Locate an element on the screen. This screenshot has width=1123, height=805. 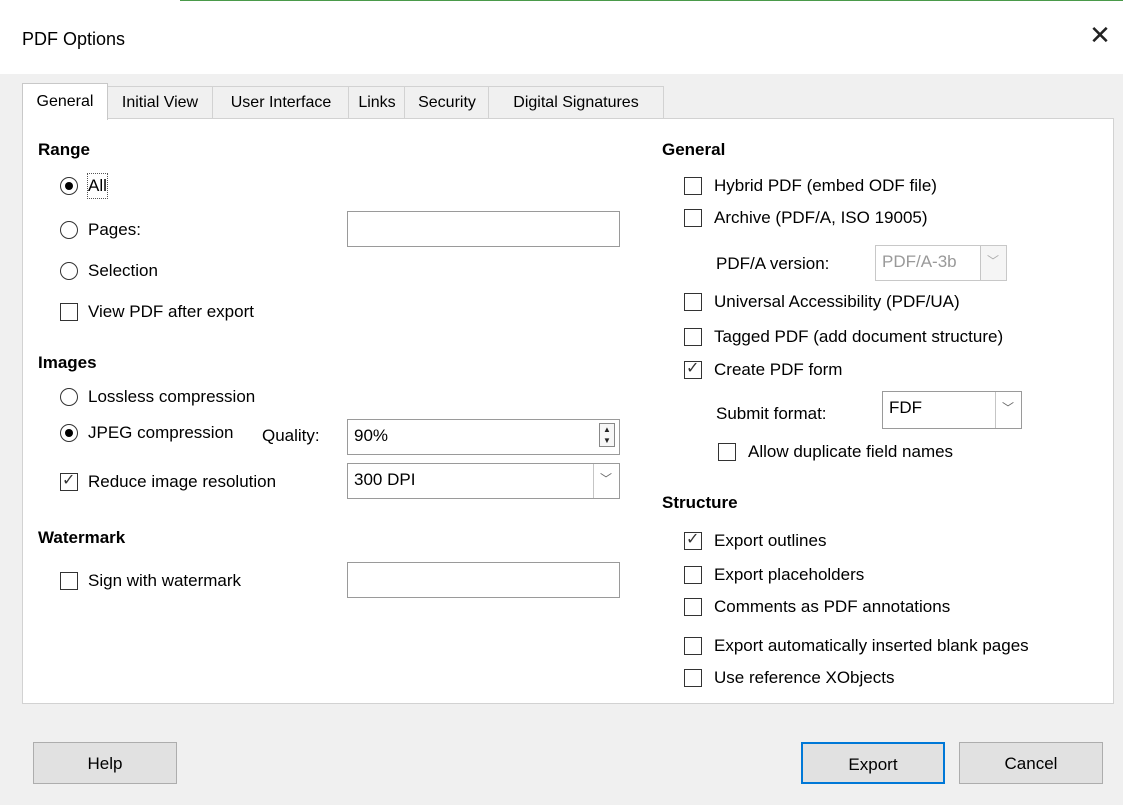
tab-links: Links is located at coordinates (377, 102).